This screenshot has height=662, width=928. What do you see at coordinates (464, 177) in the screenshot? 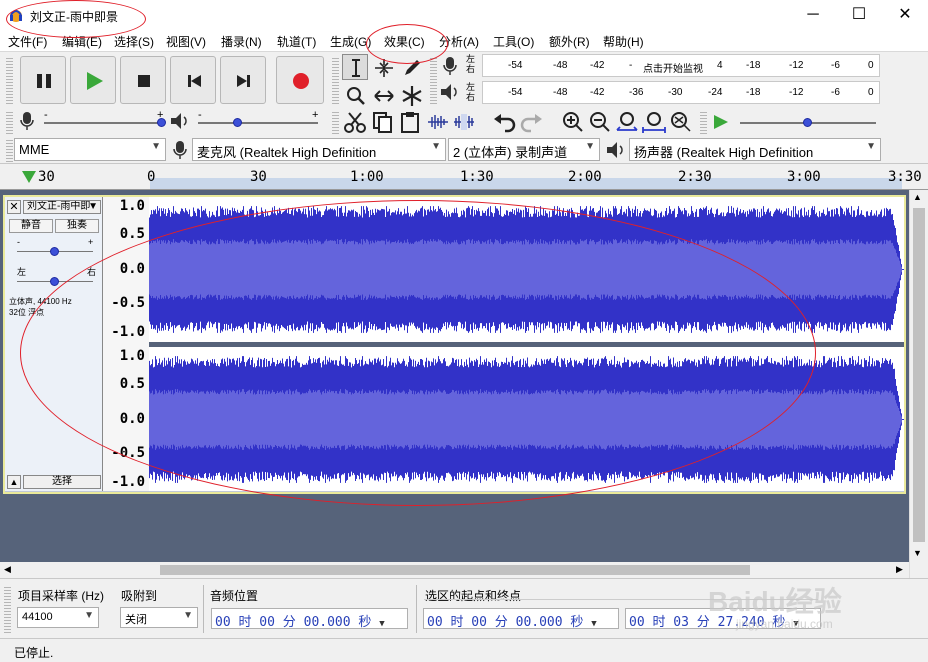
I see `timeline-ruler: 30 0 30 1:00 1:30 2:00 2:30 3:00 3:30` at bounding box center [464, 177].